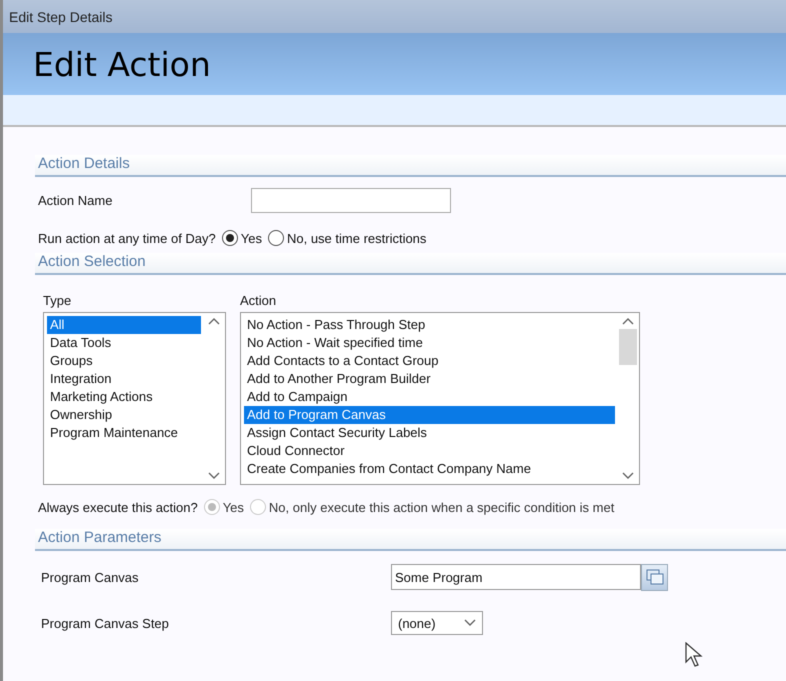  I want to click on section-heading: Action Selection, so click(410, 264).